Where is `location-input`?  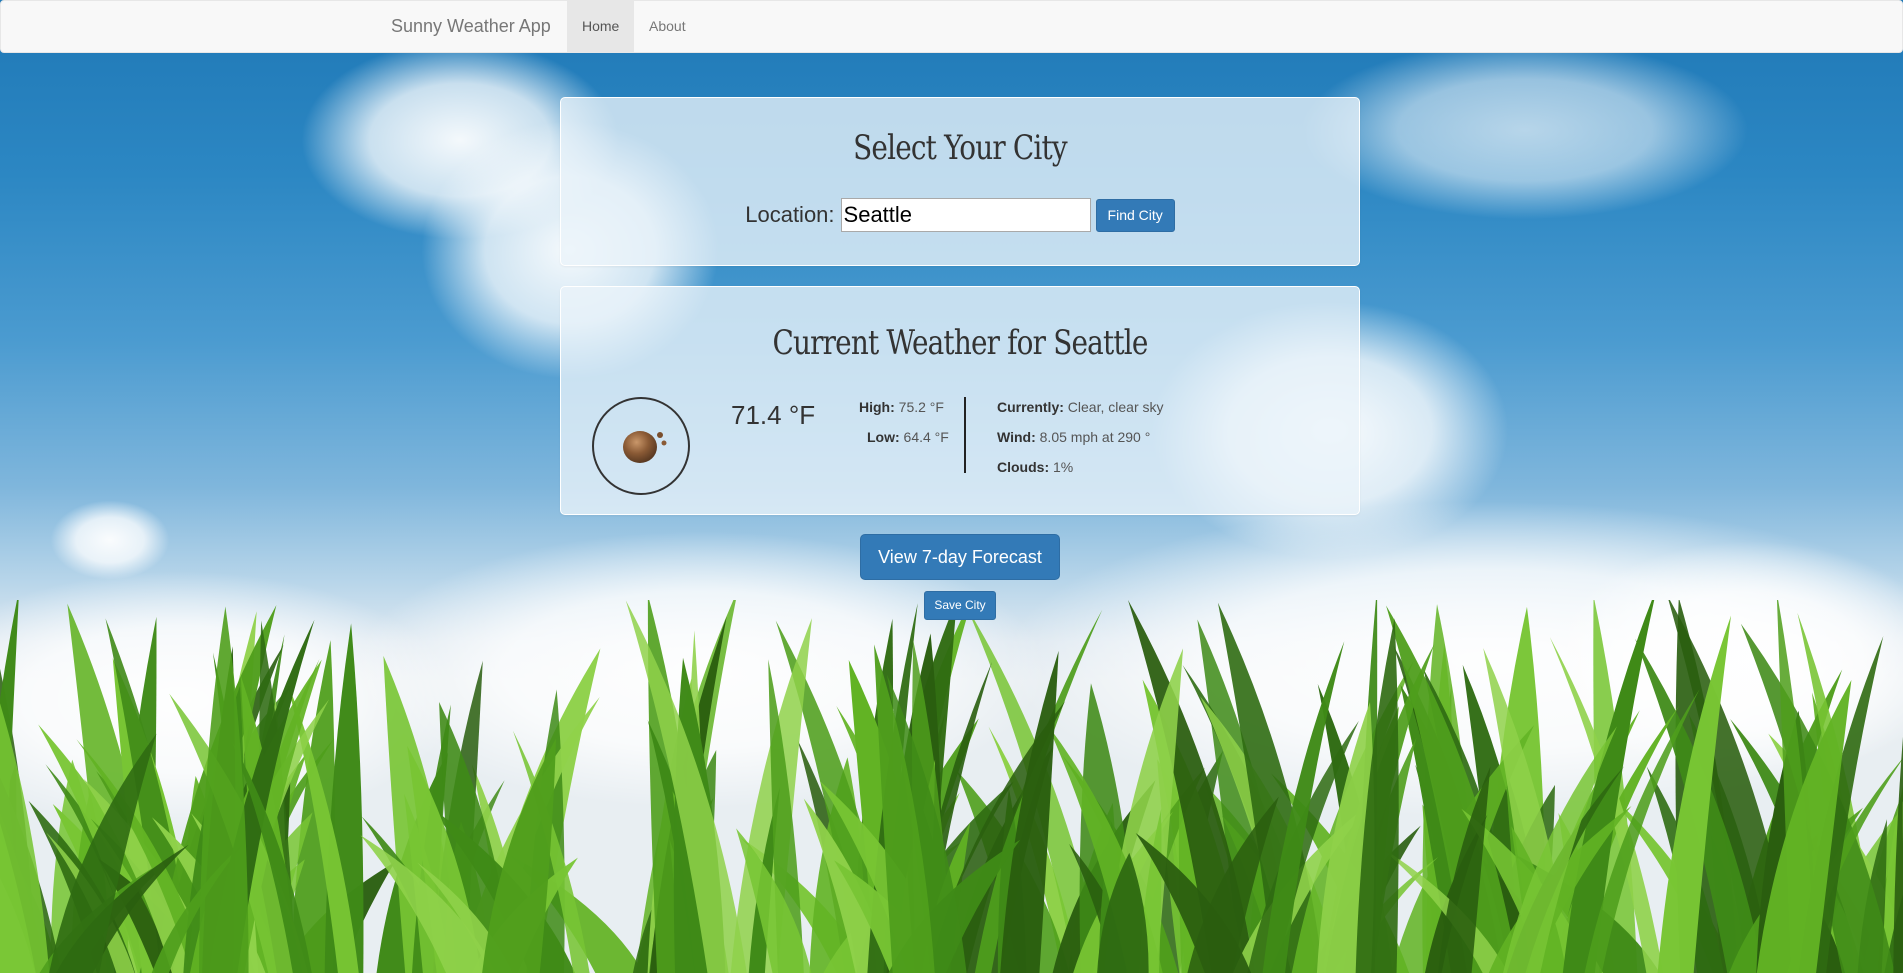 location-input is located at coordinates (965, 215).